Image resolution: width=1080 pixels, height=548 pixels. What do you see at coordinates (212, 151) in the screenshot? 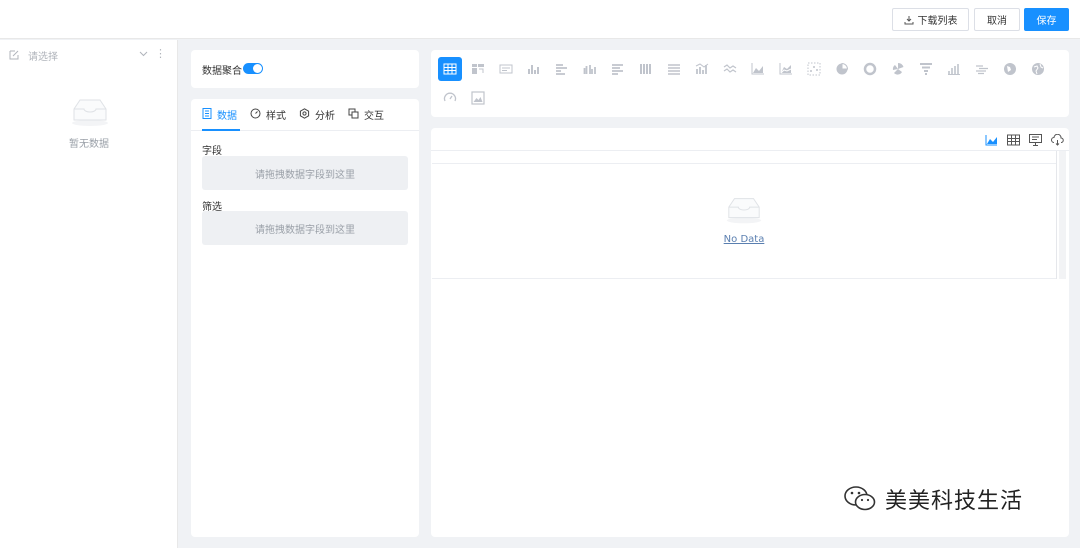
I see `field-section-label: 字段` at bounding box center [212, 151].